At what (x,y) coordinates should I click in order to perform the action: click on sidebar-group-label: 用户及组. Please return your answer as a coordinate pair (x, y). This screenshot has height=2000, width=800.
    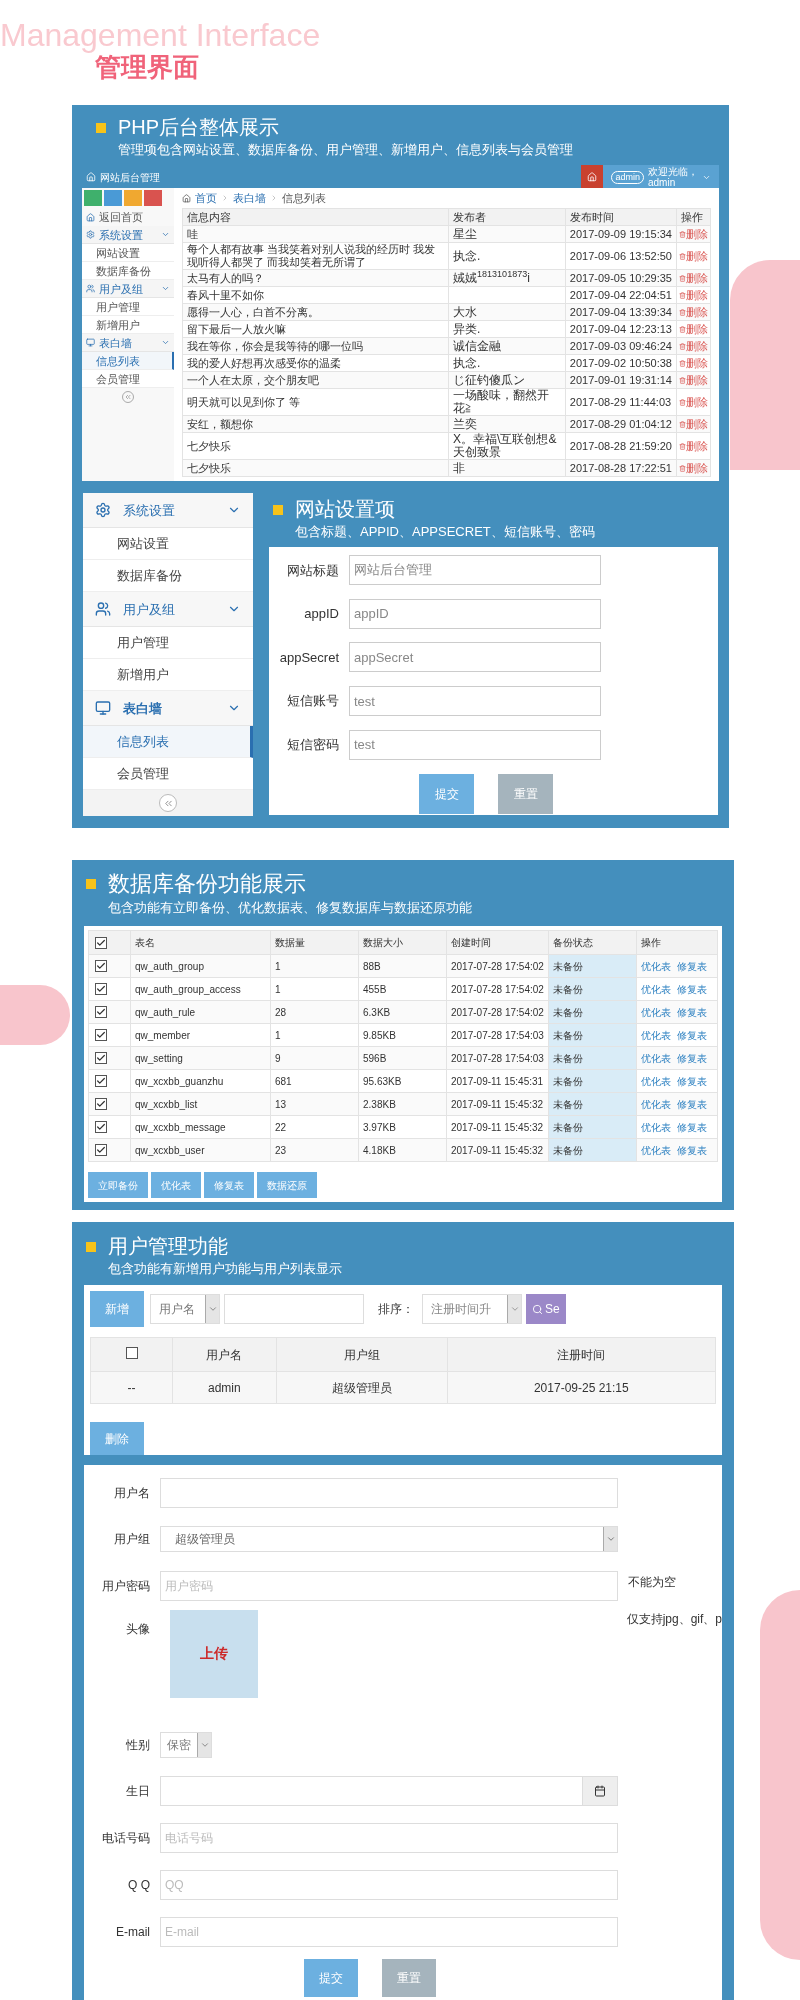
    Looking at the image, I should click on (149, 609).